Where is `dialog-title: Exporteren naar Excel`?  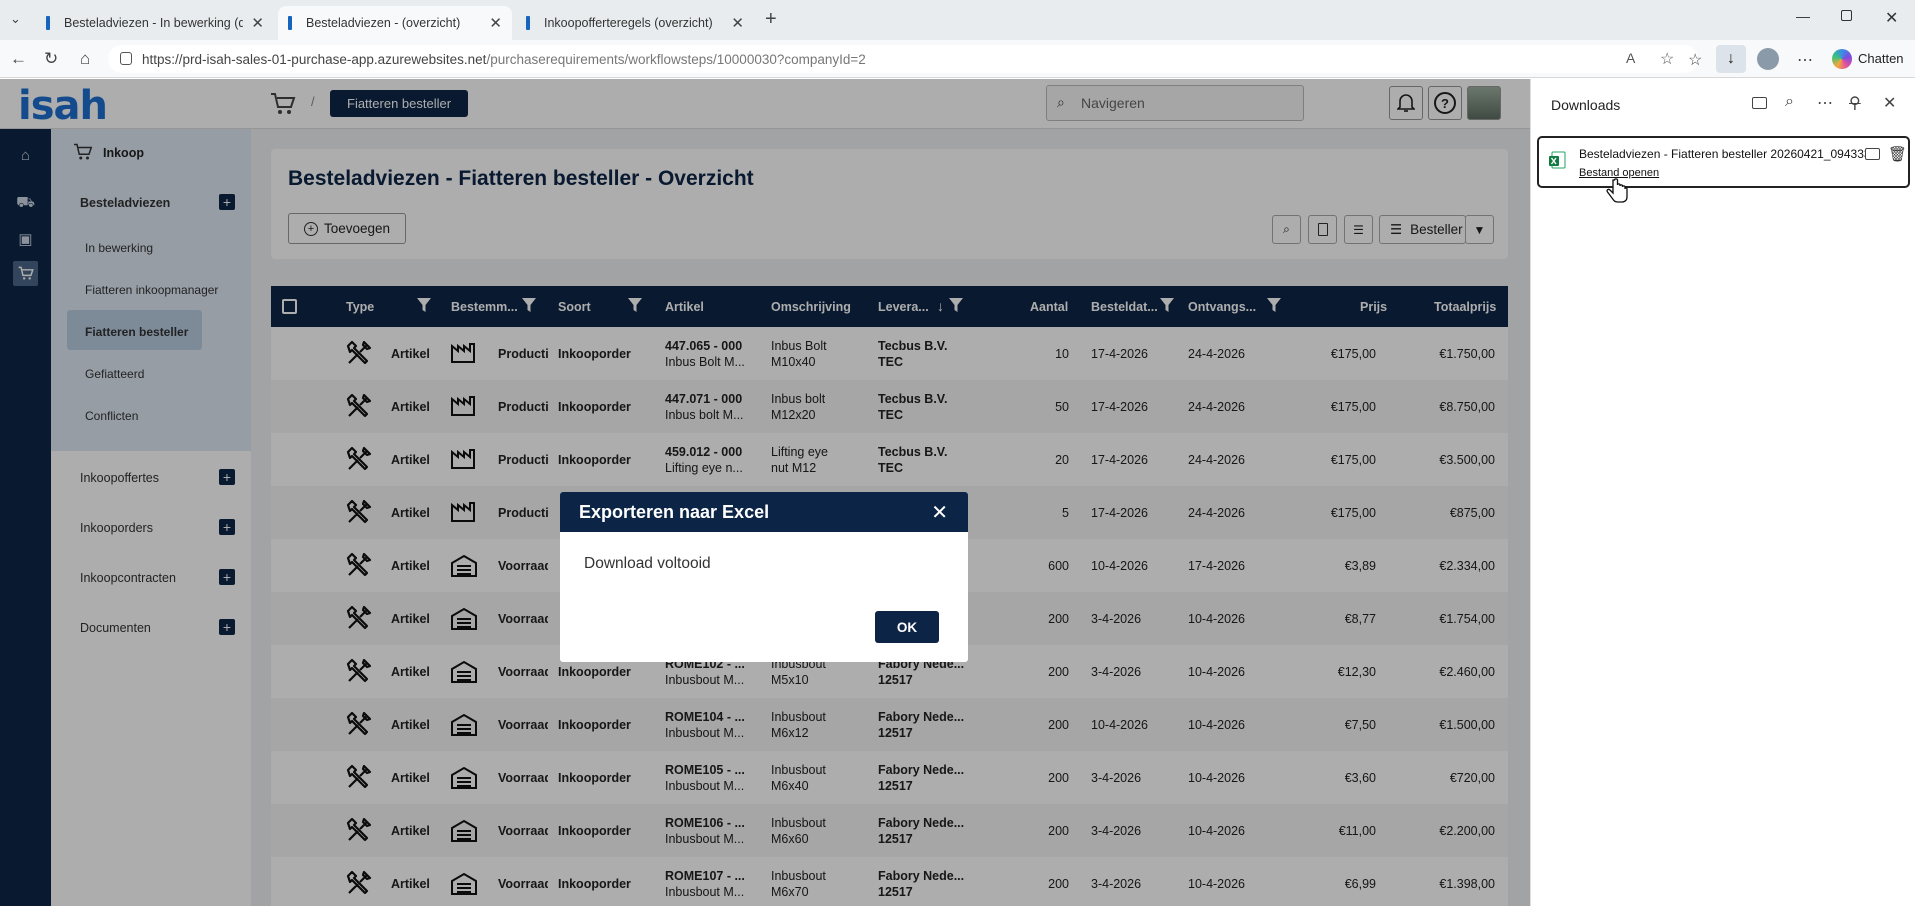 dialog-title: Exporteren naar Excel is located at coordinates (674, 511).